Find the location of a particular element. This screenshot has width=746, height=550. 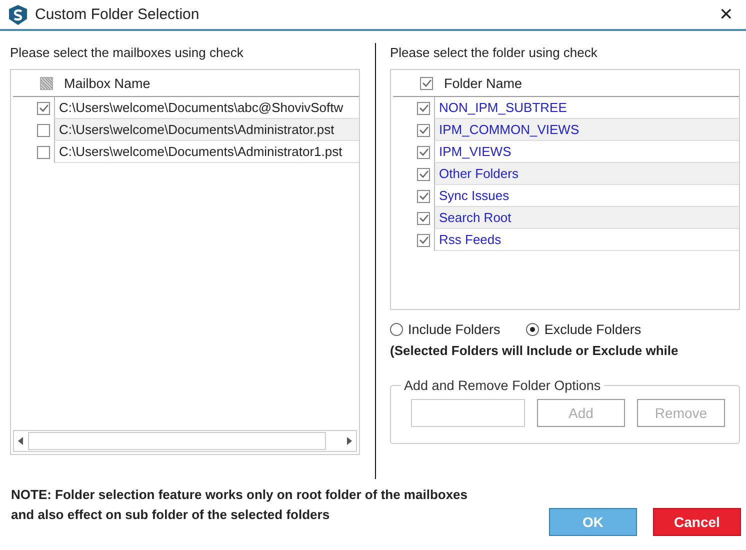

mode-note: (Selected Folders will Include or Exclude while is located at coordinates (535, 350).